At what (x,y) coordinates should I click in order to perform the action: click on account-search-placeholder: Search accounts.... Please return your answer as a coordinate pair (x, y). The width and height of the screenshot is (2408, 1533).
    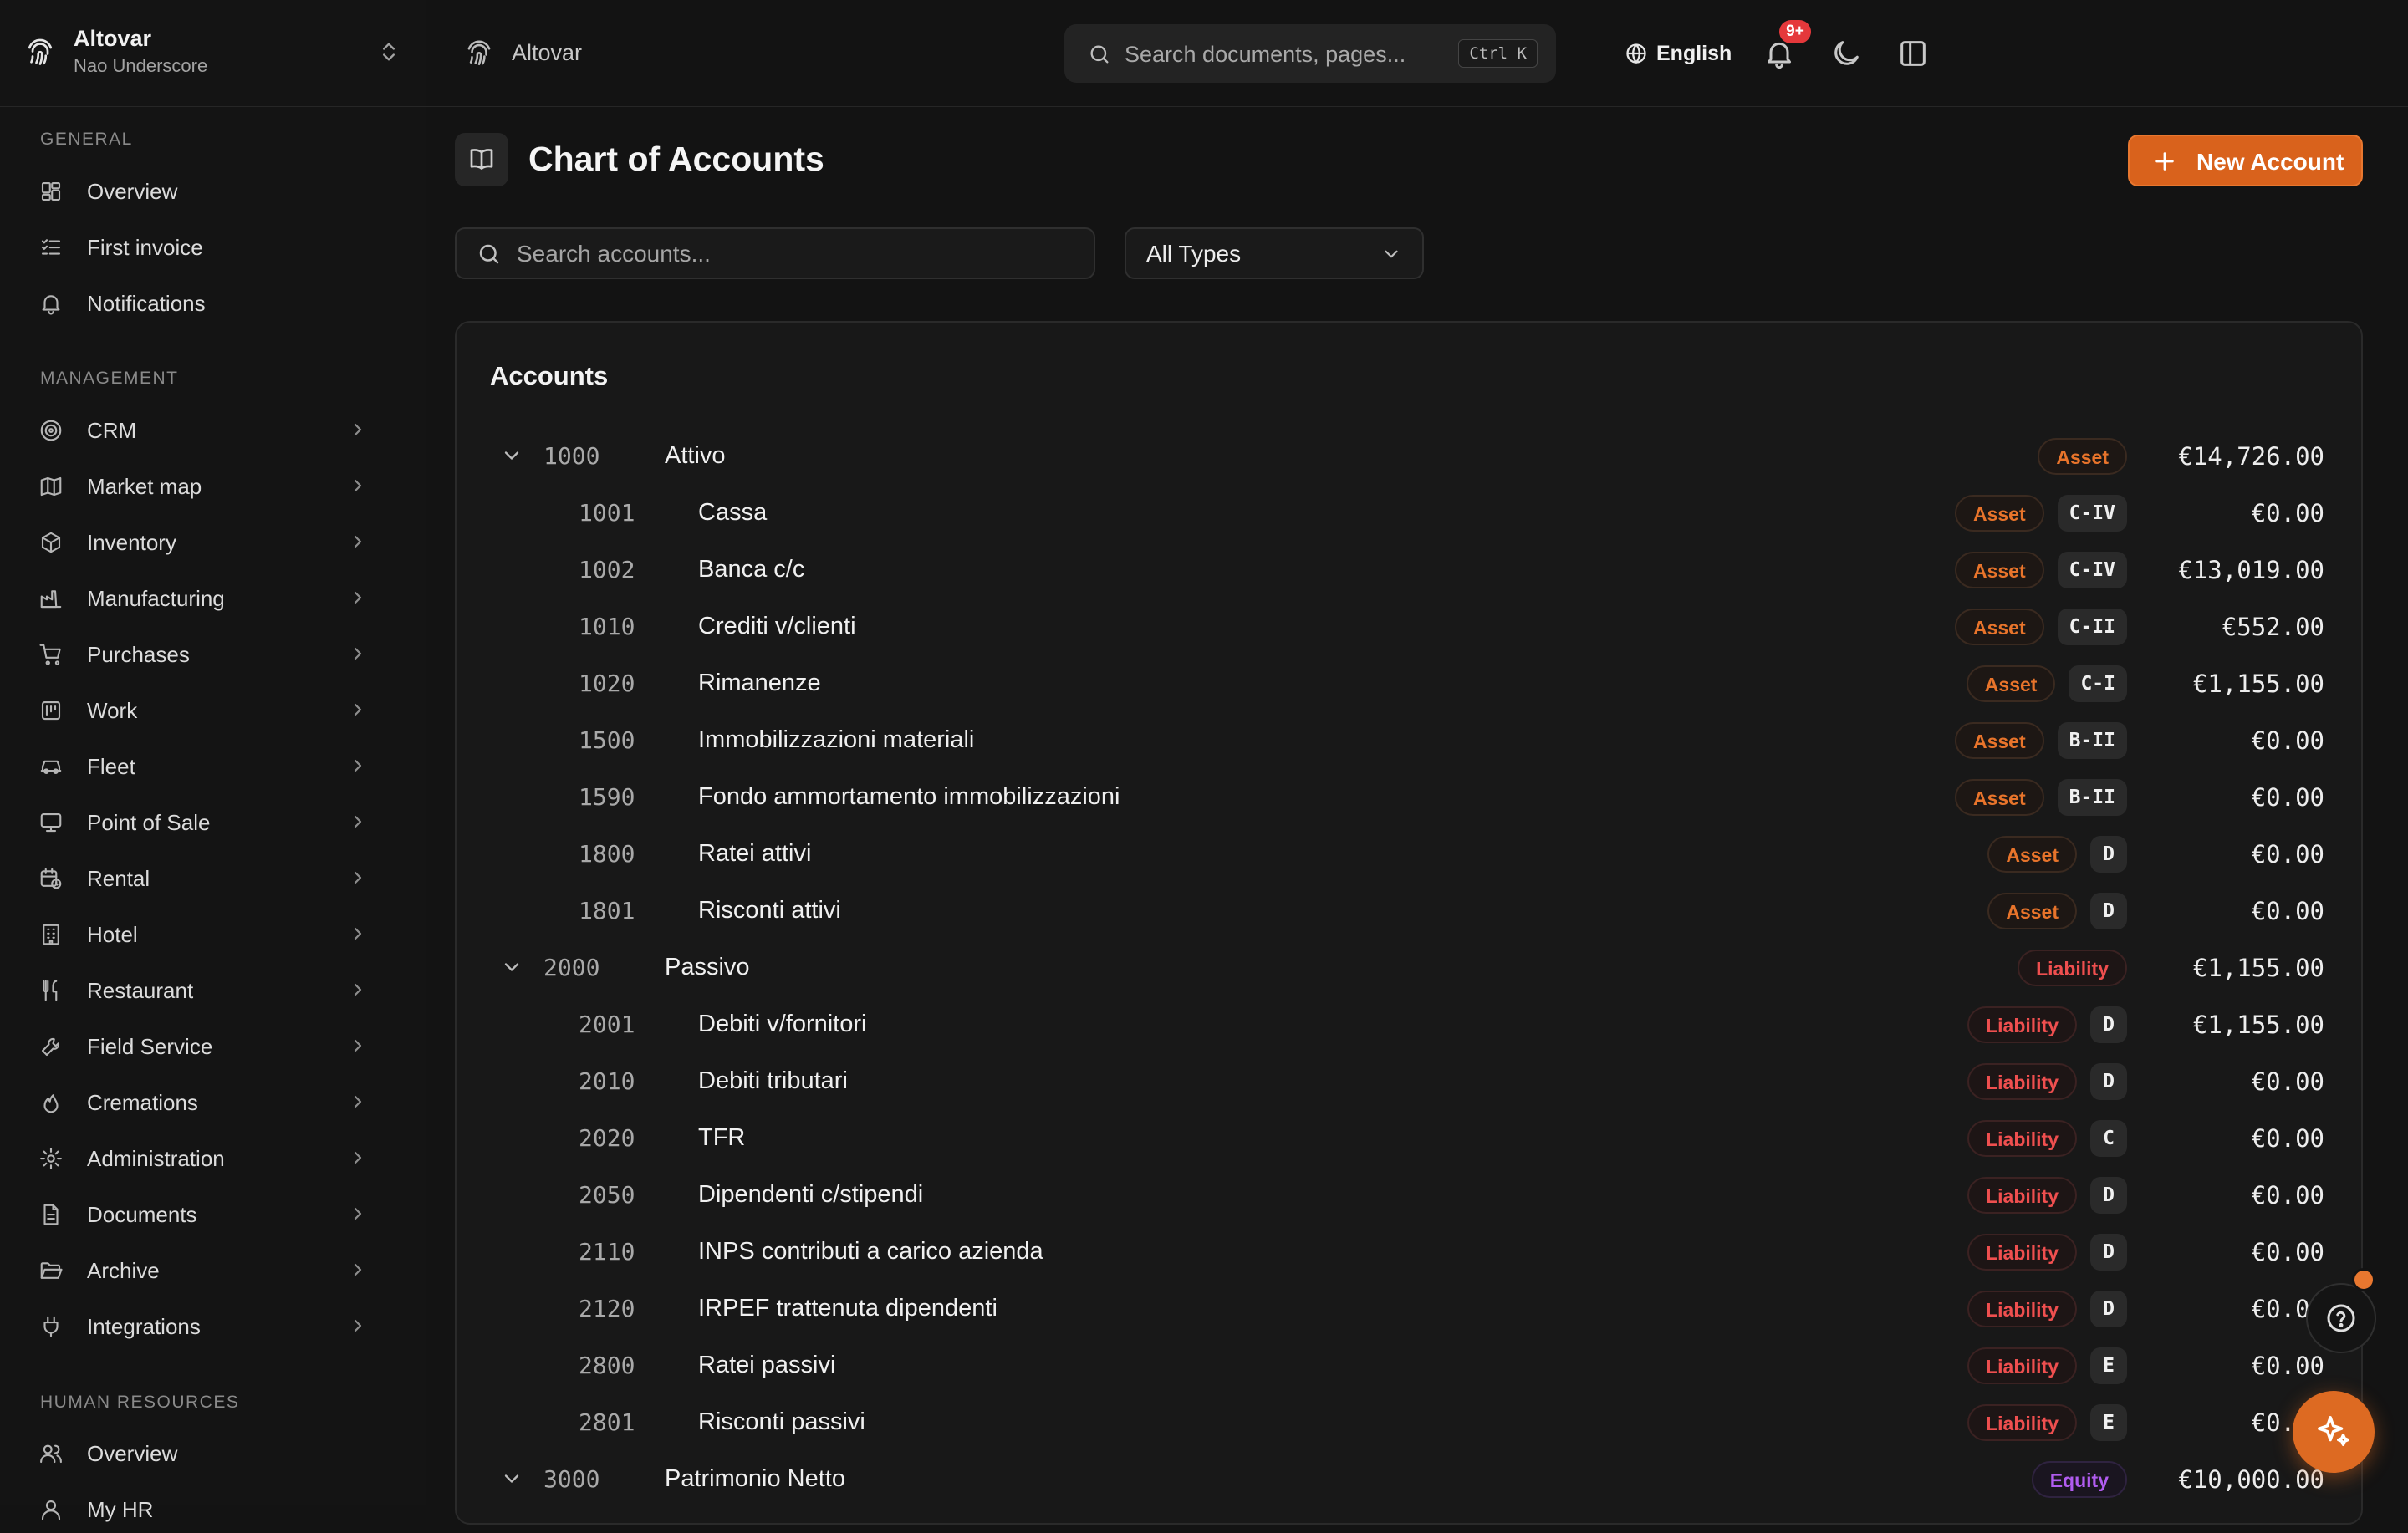
    Looking at the image, I should click on (614, 254).